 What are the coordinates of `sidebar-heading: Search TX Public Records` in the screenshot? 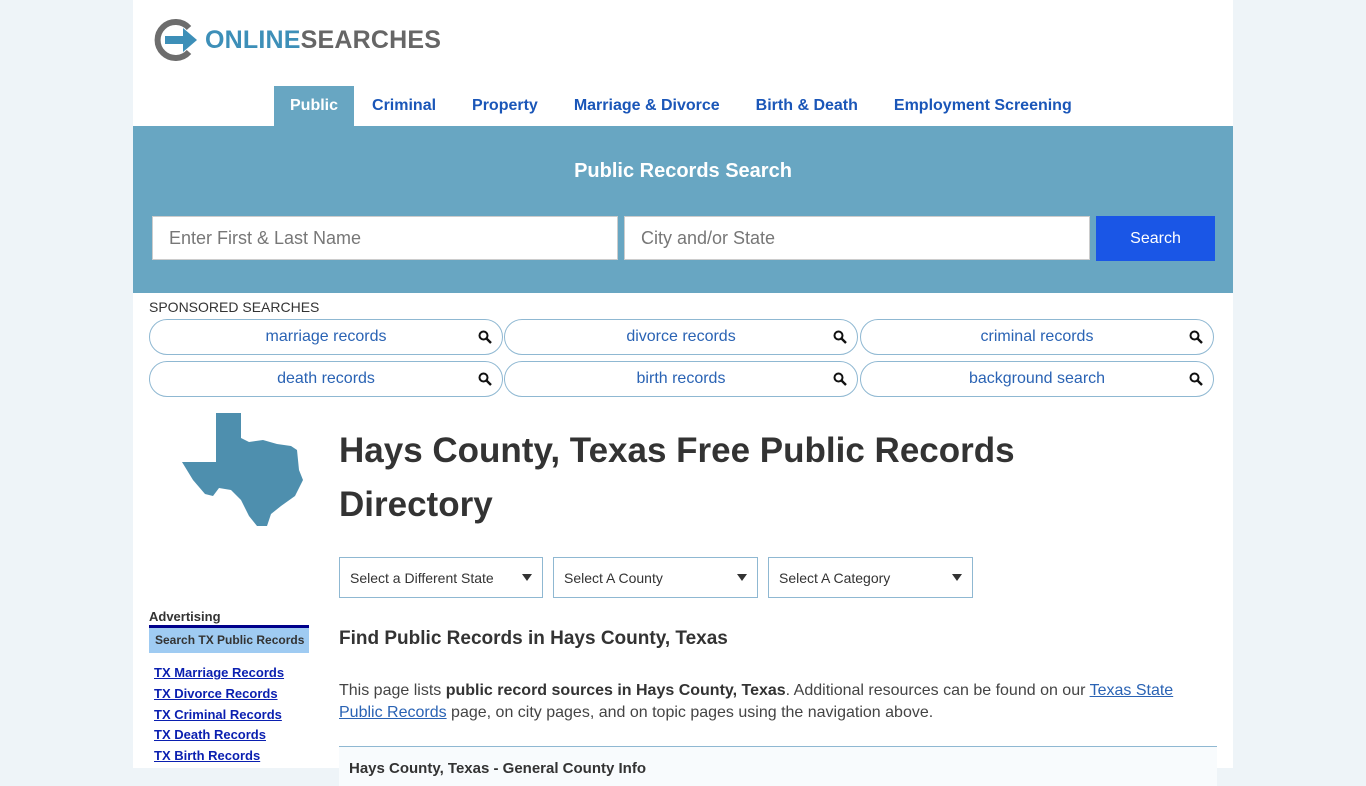 It's located at (229, 639).